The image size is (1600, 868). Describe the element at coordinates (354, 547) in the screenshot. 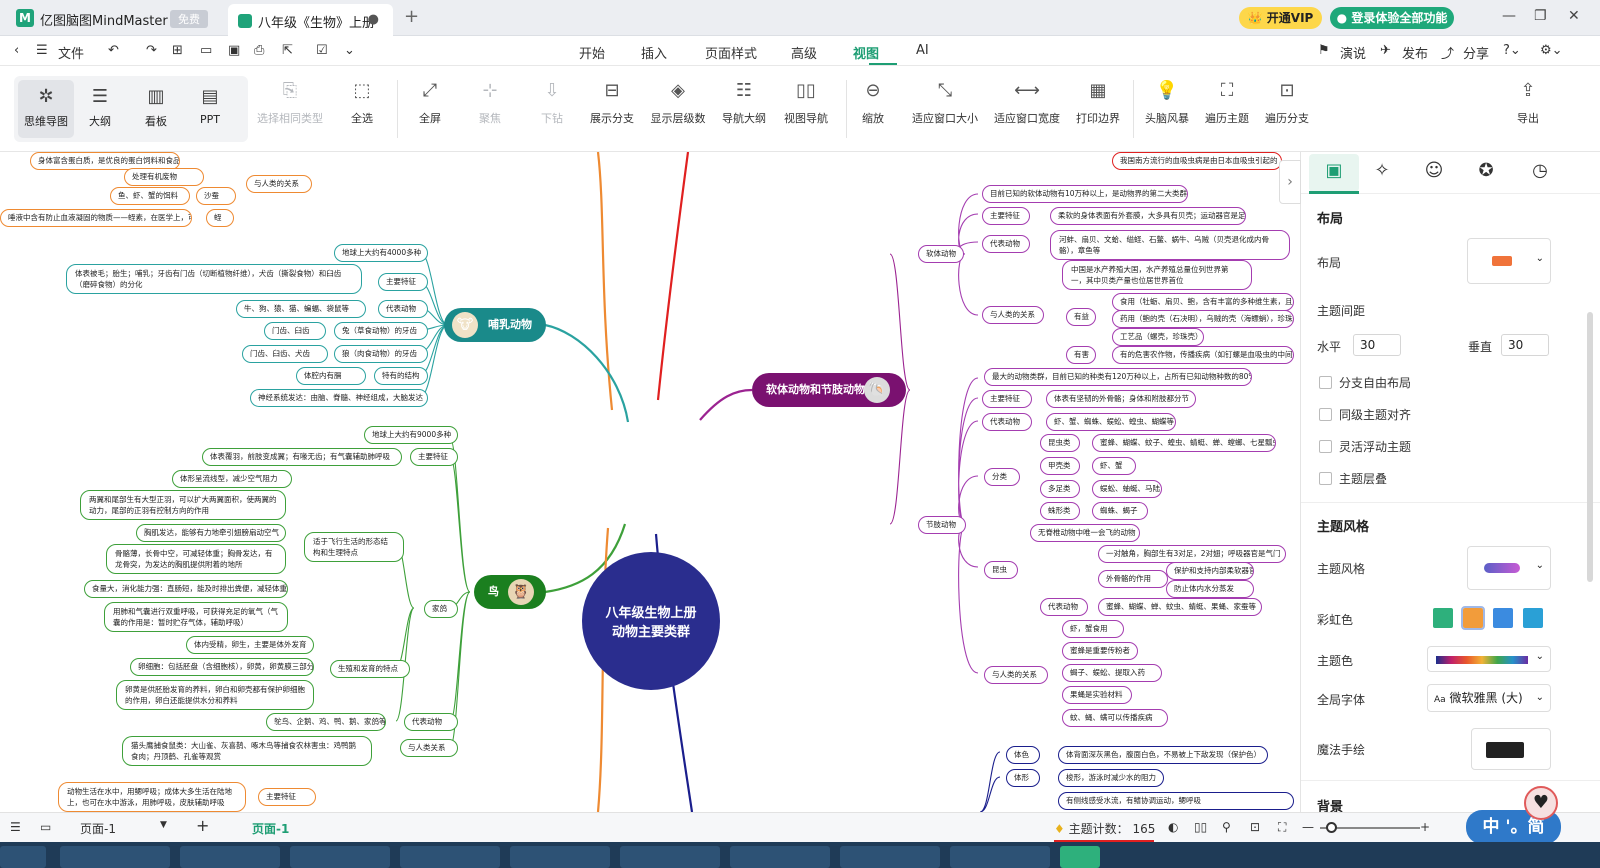

I see `mindmap-node: 适于飞行生活的形态结构和生理特点` at that location.